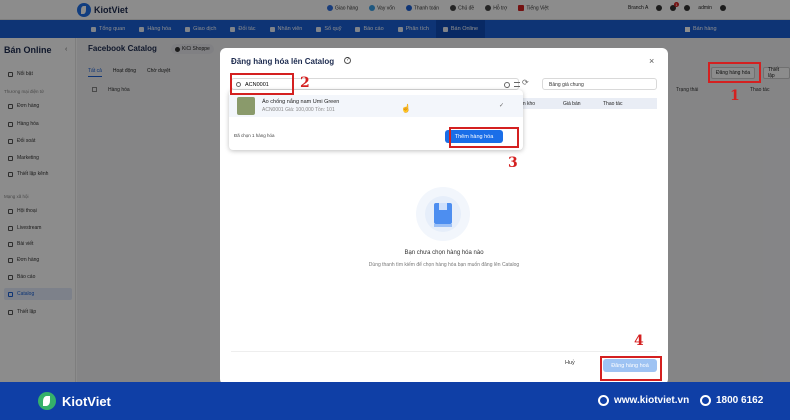 Image resolution: width=790 pixels, height=420 pixels. I want to click on kiotviet-logo-icon, so click(47, 401).